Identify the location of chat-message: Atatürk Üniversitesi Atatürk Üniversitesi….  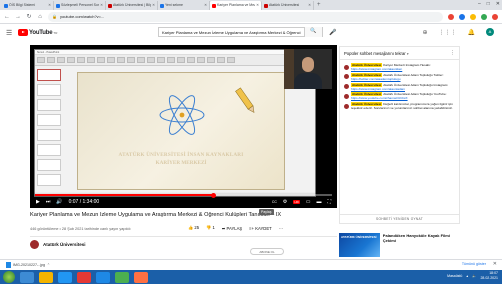
(399, 77).